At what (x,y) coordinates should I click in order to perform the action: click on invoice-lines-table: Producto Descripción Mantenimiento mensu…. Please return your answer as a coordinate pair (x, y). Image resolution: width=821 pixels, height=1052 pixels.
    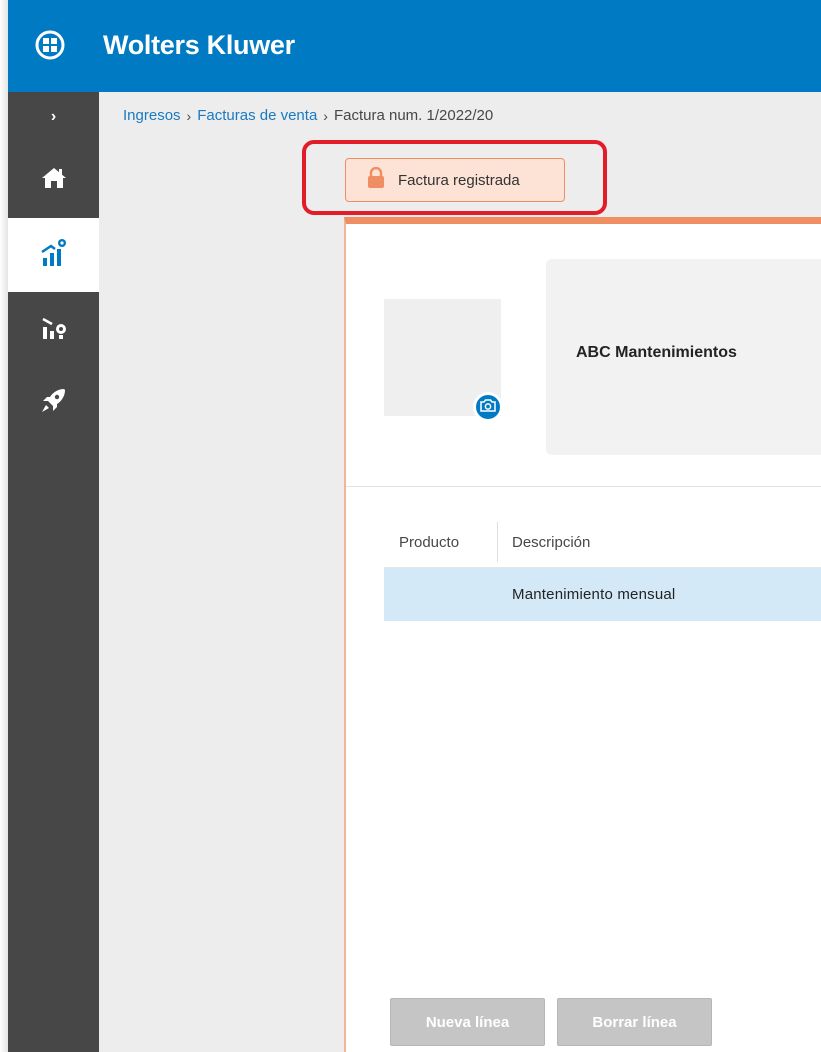
    Looking at the image, I should click on (602, 569).